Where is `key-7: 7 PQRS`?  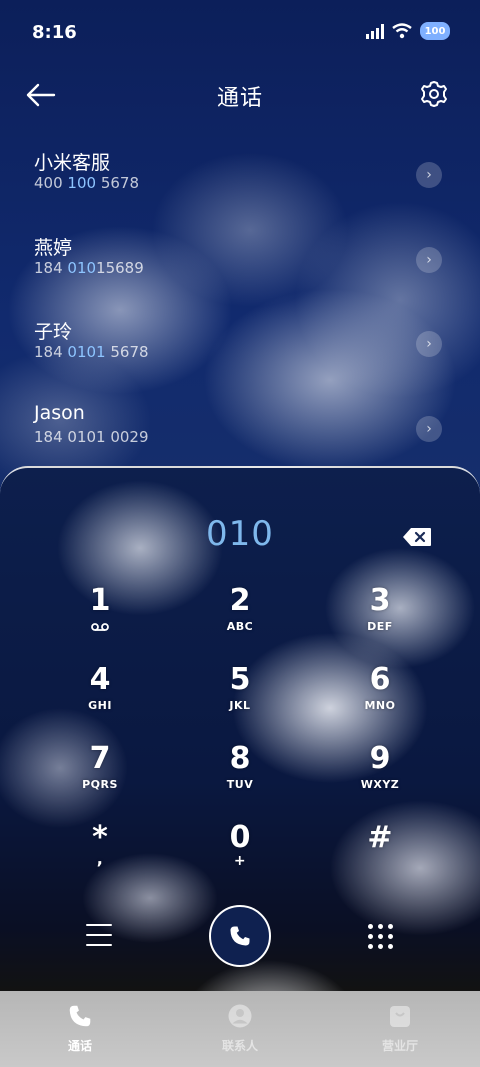 key-7: 7 PQRS is located at coordinates (100, 775).